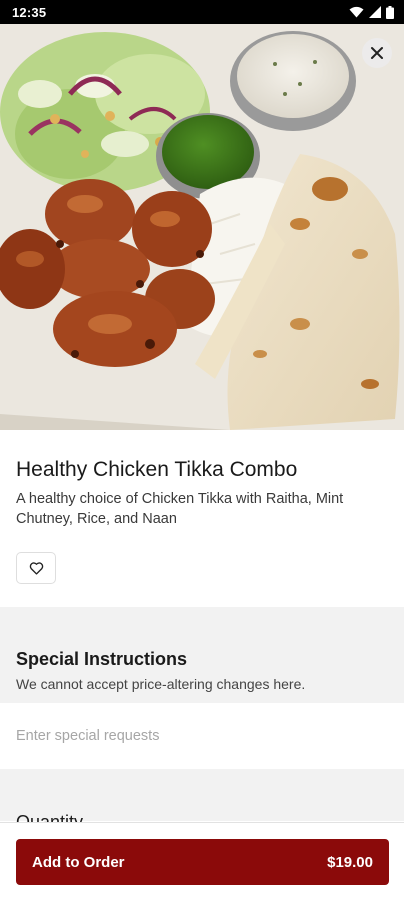 The height and width of the screenshot is (900, 404). What do you see at coordinates (350, 862) in the screenshot?
I see `order-price: $19.00` at bounding box center [350, 862].